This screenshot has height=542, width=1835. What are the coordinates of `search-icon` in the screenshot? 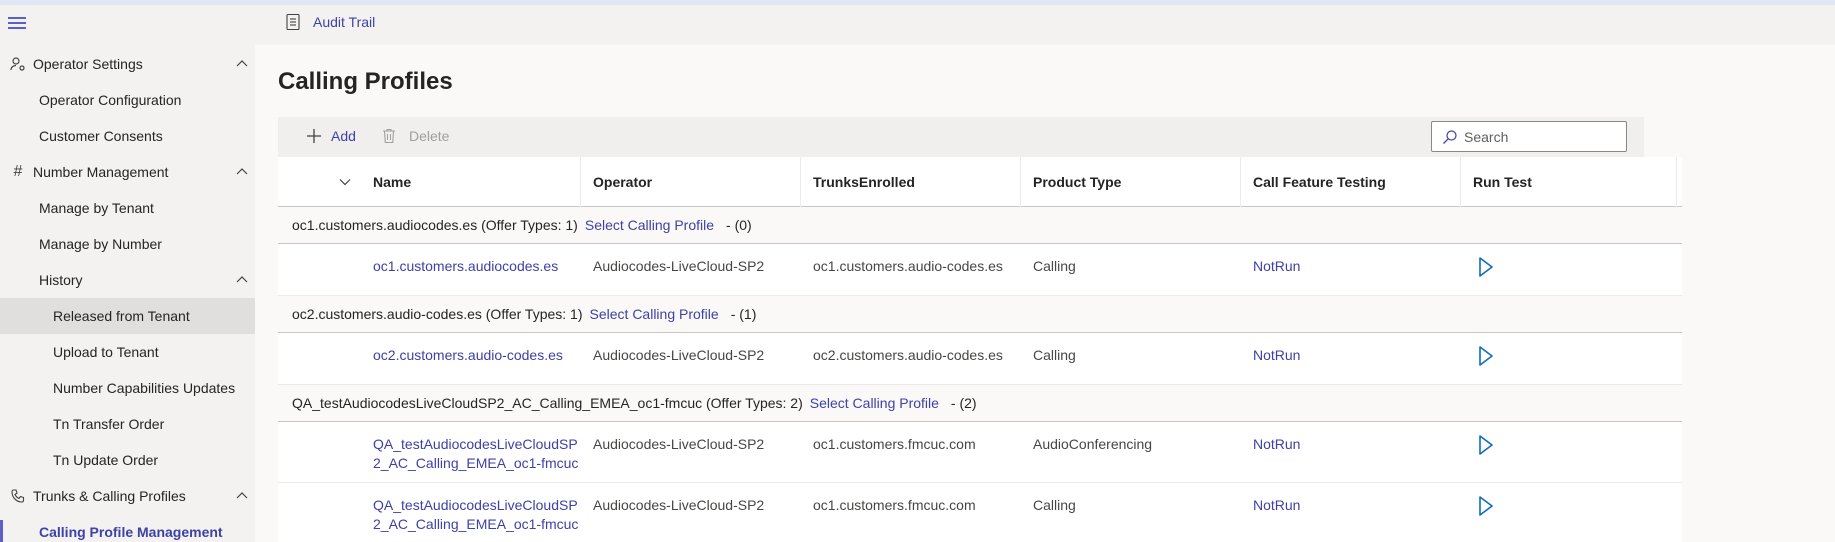 It's located at (1450, 136).